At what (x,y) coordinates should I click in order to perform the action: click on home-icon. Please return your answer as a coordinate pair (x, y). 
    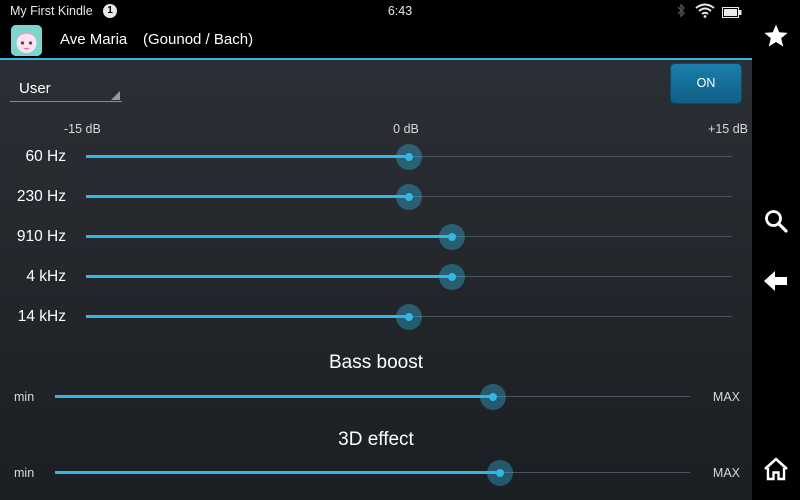
    Looking at the image, I should click on (776, 469).